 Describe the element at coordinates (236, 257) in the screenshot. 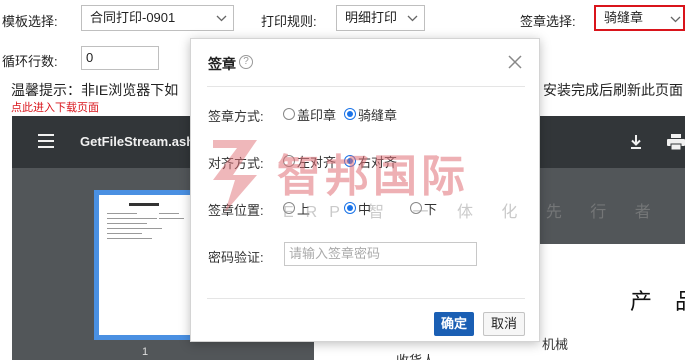

I see `password-label: 密码验证:` at that location.